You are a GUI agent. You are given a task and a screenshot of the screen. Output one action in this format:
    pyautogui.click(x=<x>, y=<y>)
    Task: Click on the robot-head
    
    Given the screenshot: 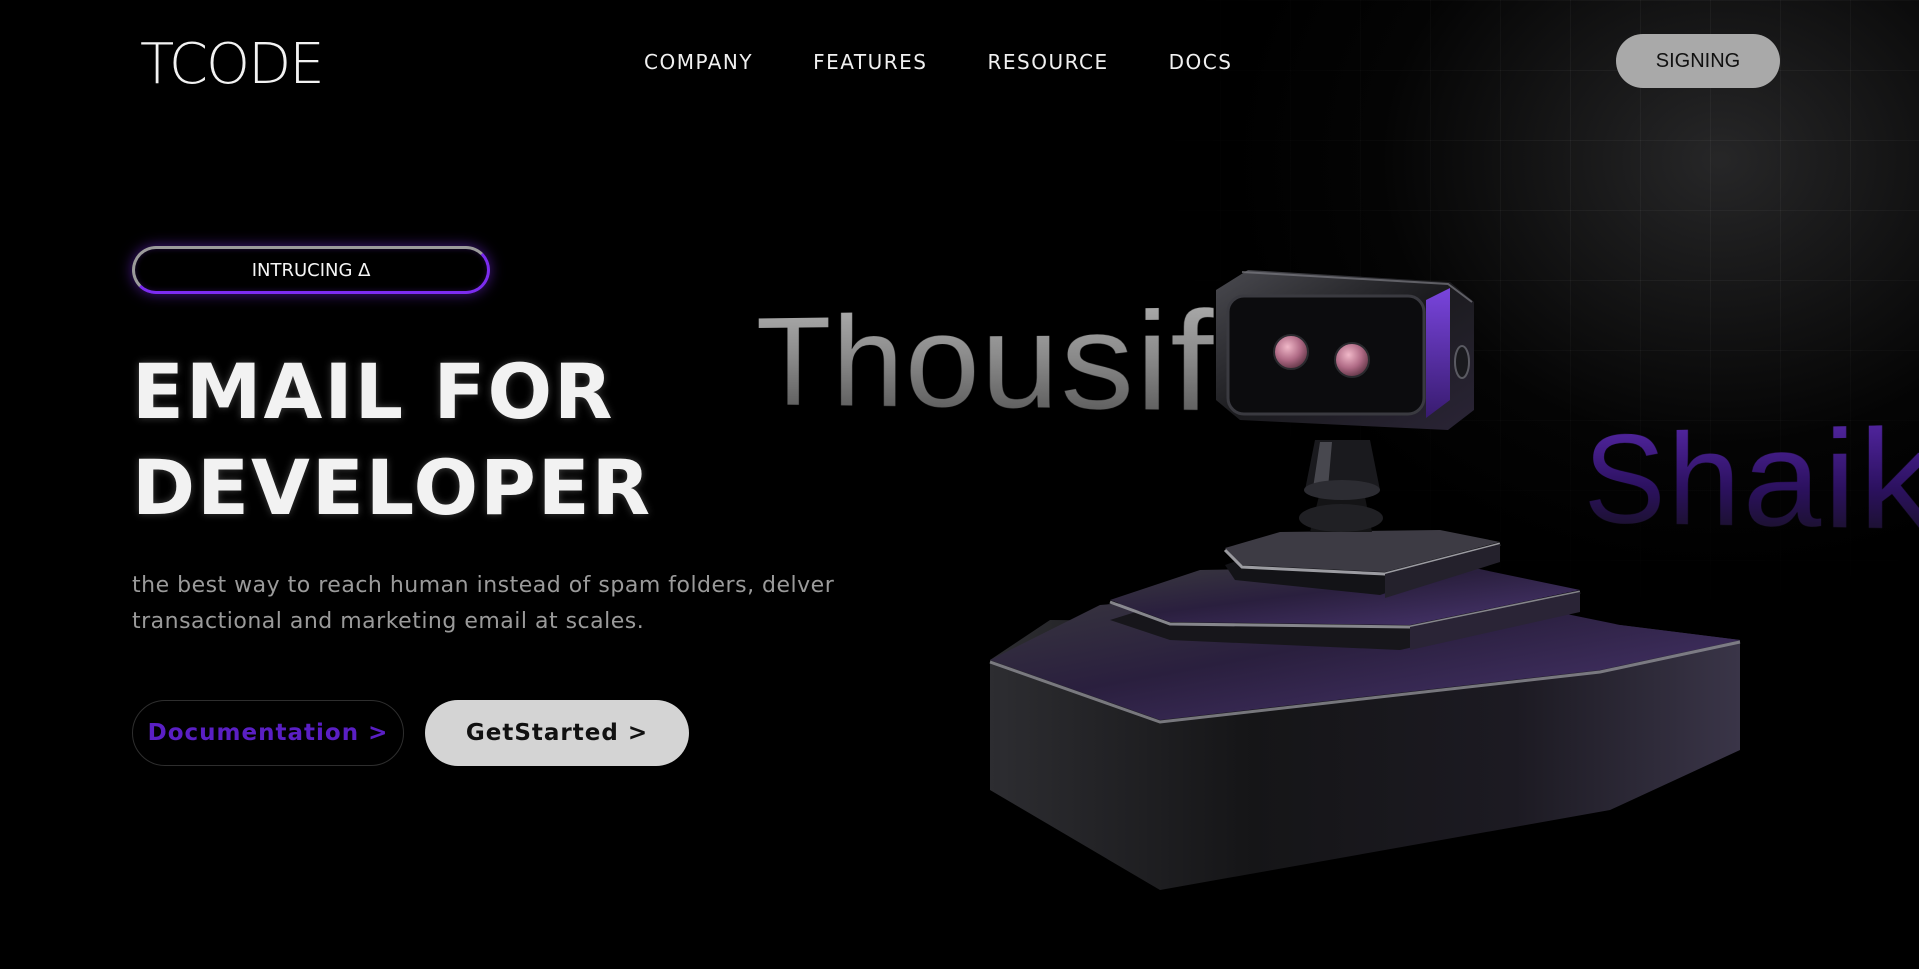 What is the action you would take?
    pyautogui.click(x=1345, y=350)
    